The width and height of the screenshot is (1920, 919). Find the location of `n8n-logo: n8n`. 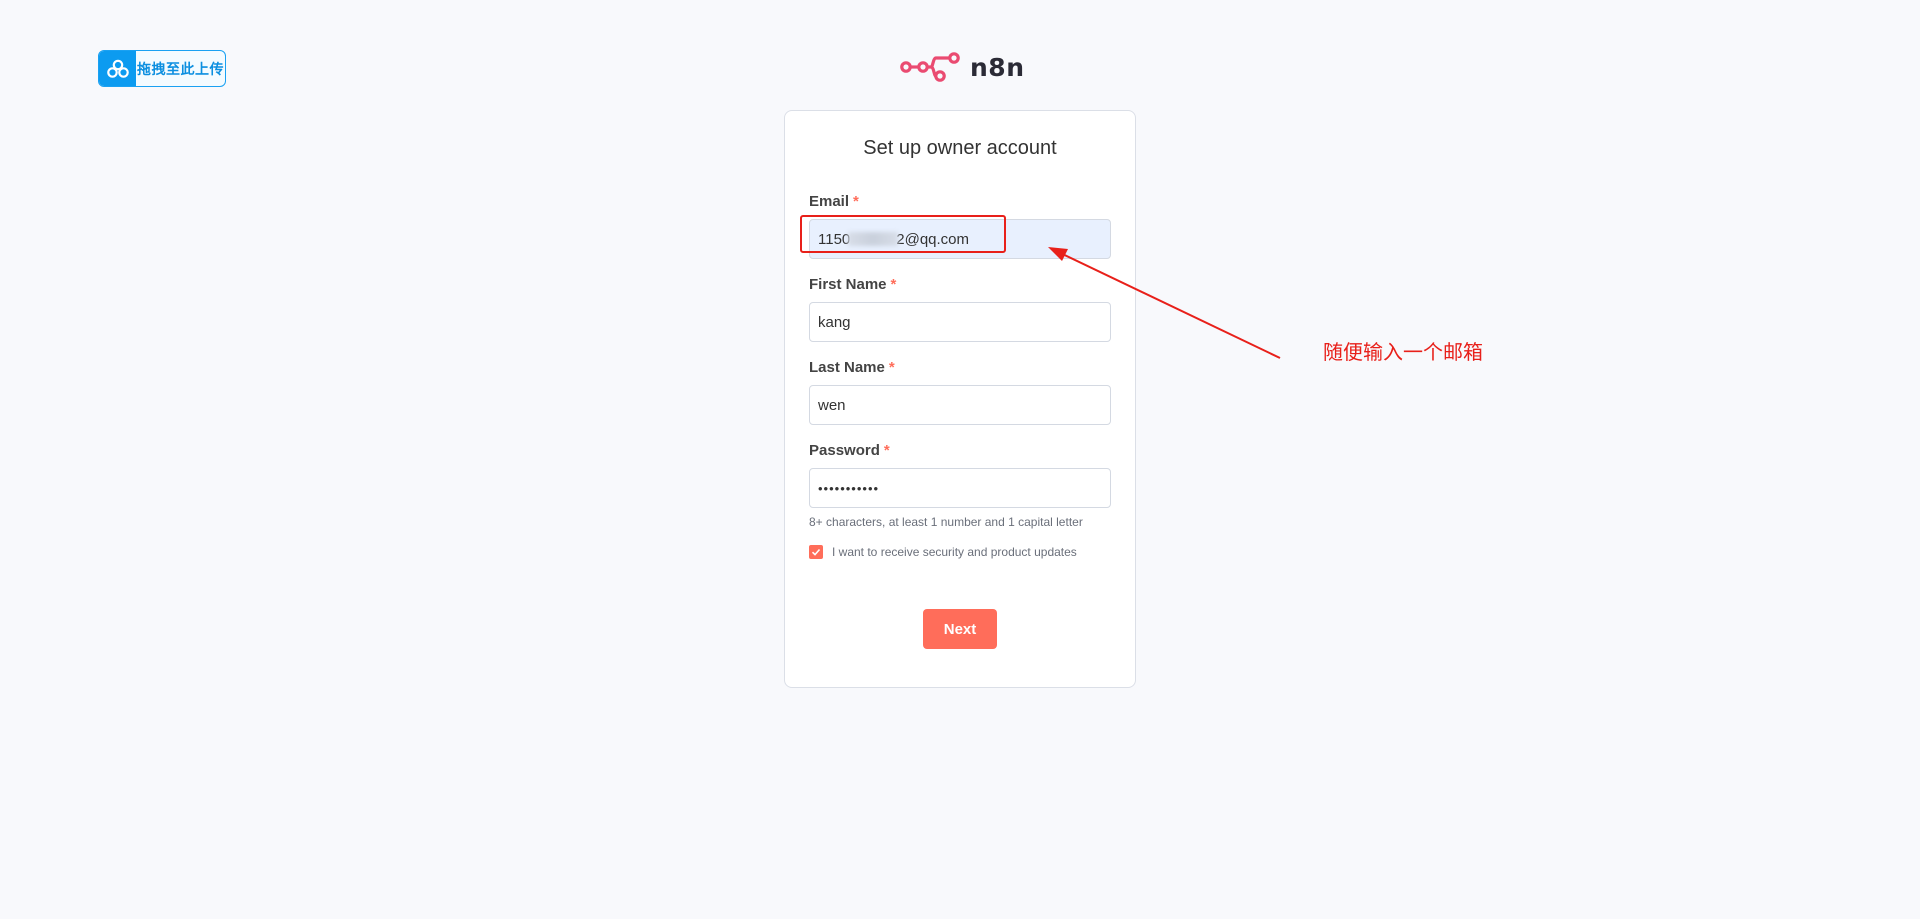

n8n-logo: n8n is located at coordinates (962, 67).